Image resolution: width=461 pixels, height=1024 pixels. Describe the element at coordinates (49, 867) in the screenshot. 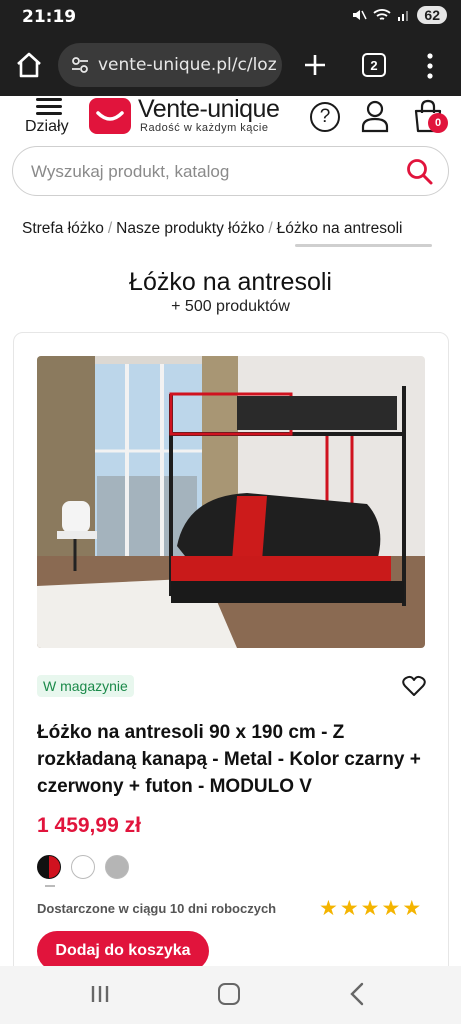

I see `swatch-black-red` at that location.